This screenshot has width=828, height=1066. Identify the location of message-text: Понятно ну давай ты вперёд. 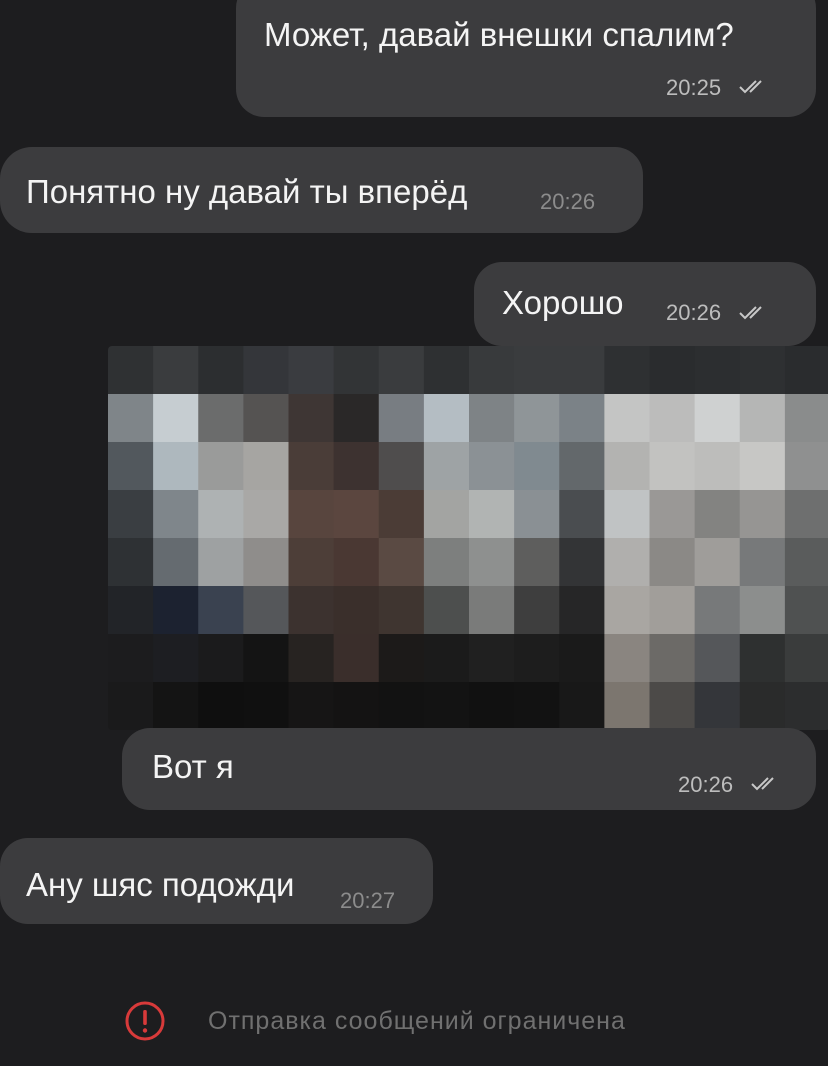
(247, 191).